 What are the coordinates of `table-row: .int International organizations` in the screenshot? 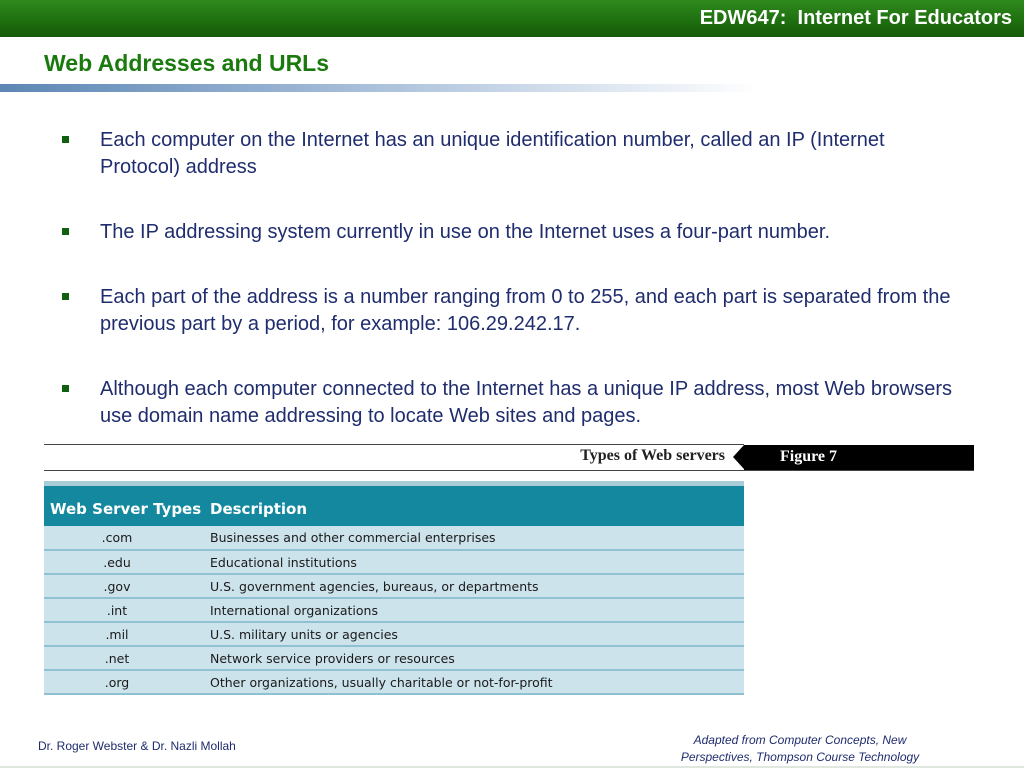 It's located at (394, 610).